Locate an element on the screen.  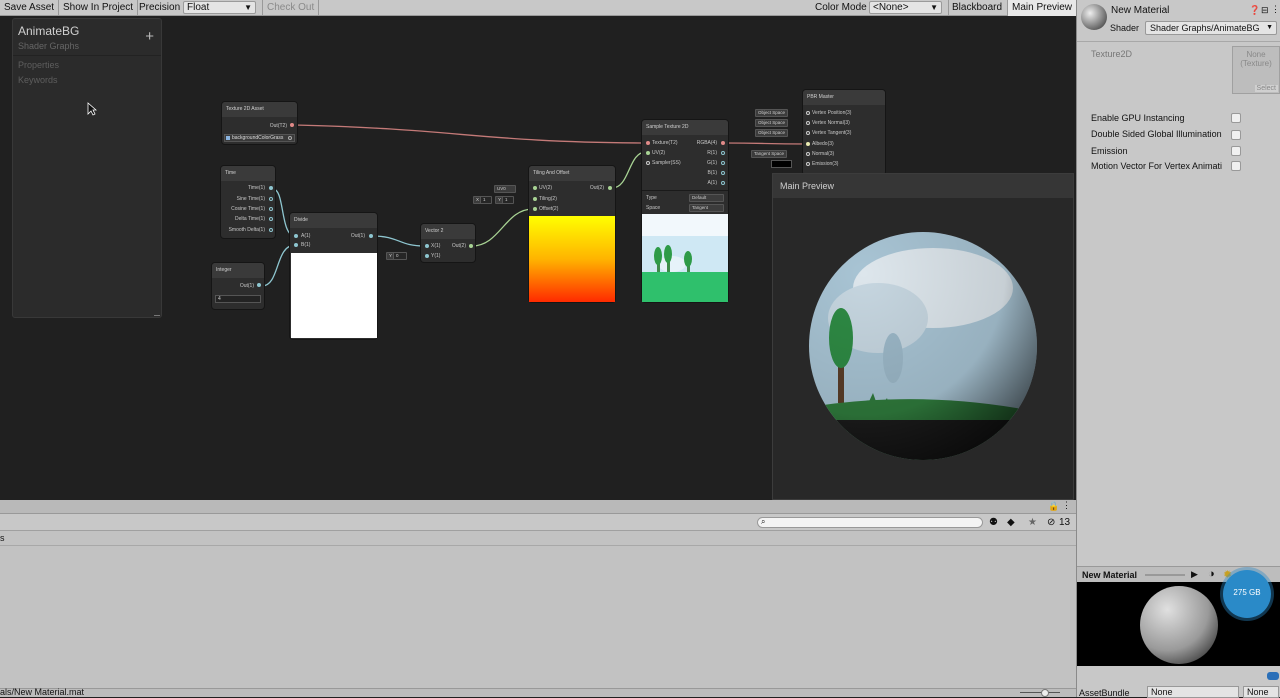
tiling-y-field: 1 is located at coordinates (508, 200).